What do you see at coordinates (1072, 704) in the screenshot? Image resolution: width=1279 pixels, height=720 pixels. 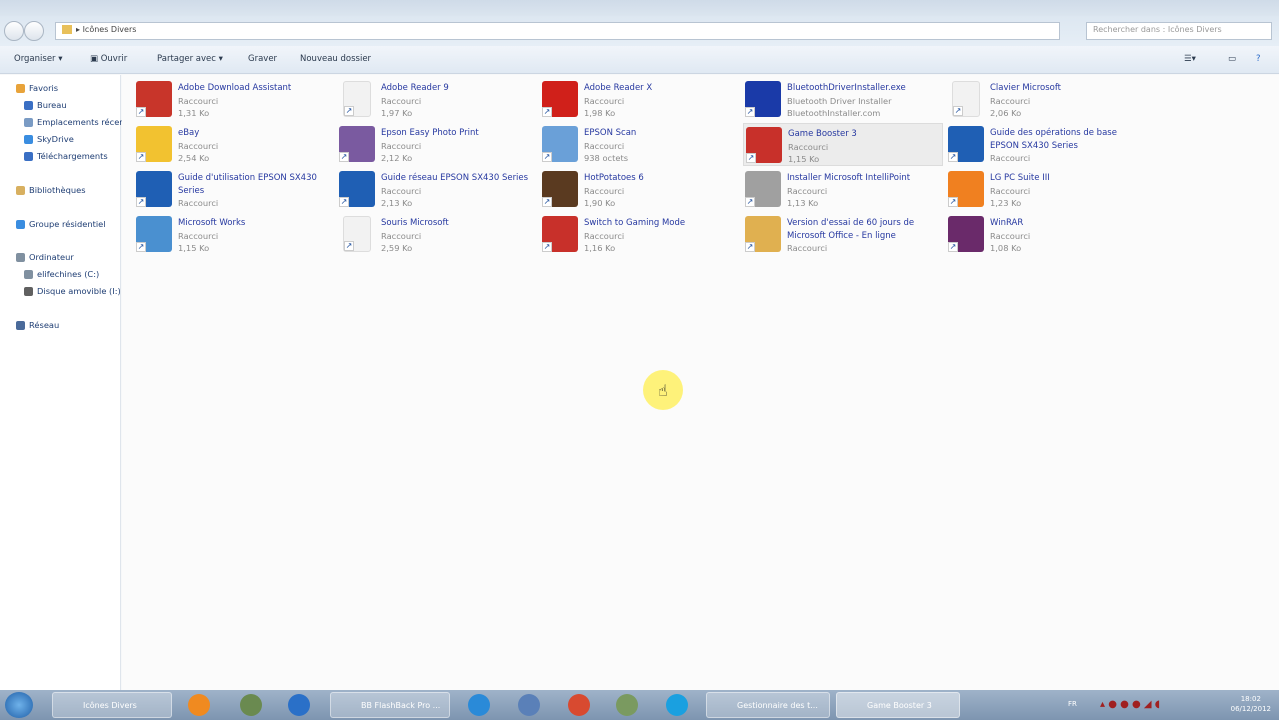 I see `language-indicator: FR` at bounding box center [1072, 704].